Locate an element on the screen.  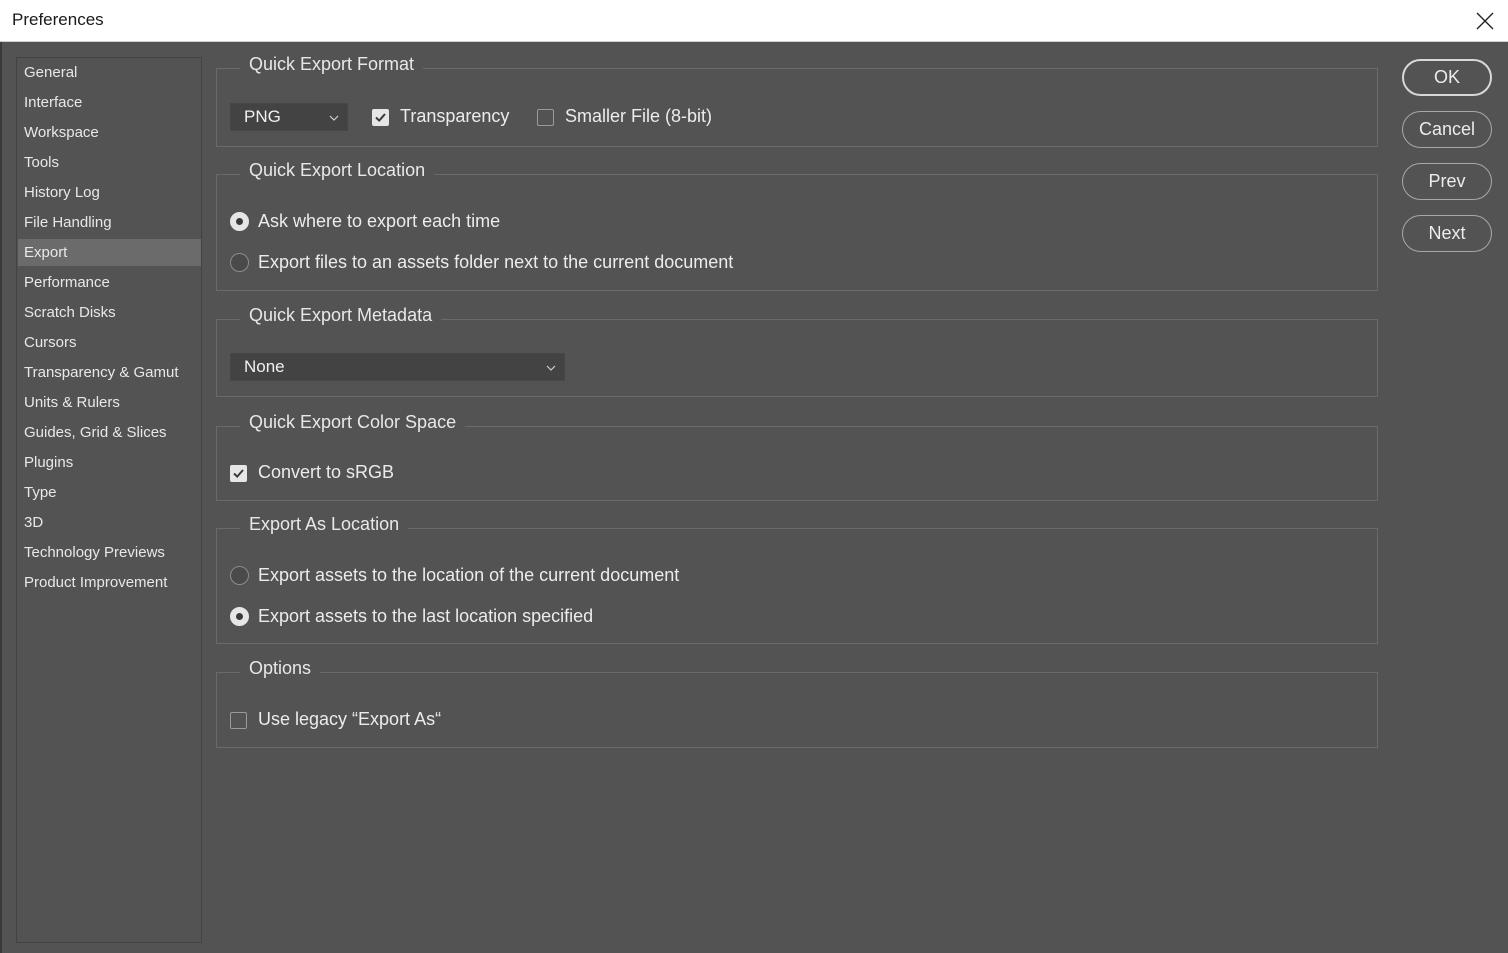
quick-export-location-group: Quick Export Location is located at coordinates (797, 225).